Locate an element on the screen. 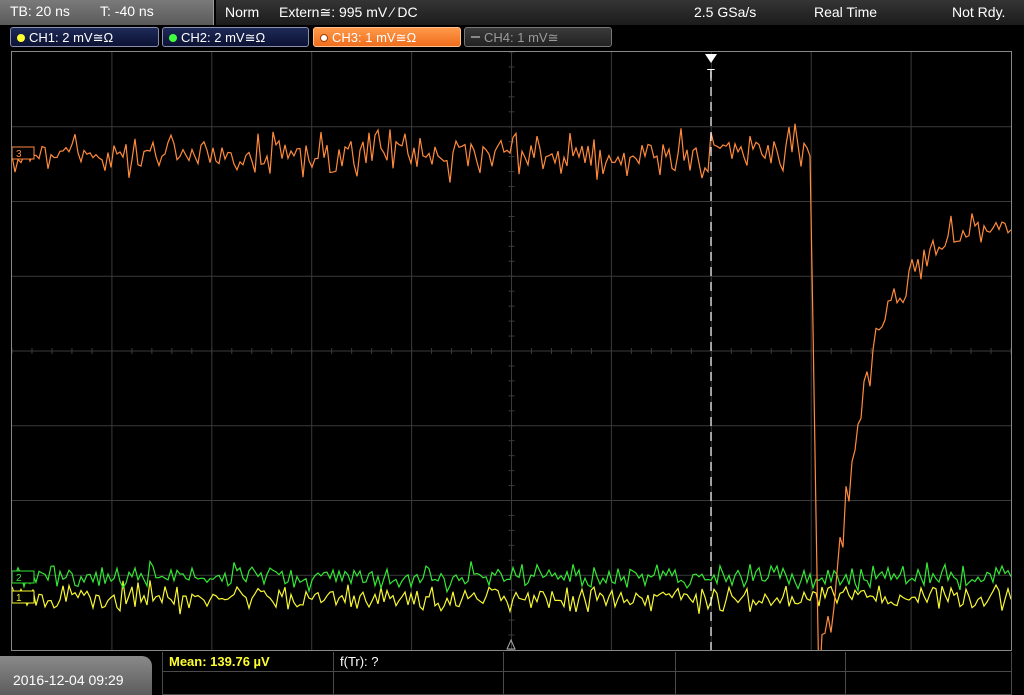  ch1-offset-marker: 1 is located at coordinates (23, 597).